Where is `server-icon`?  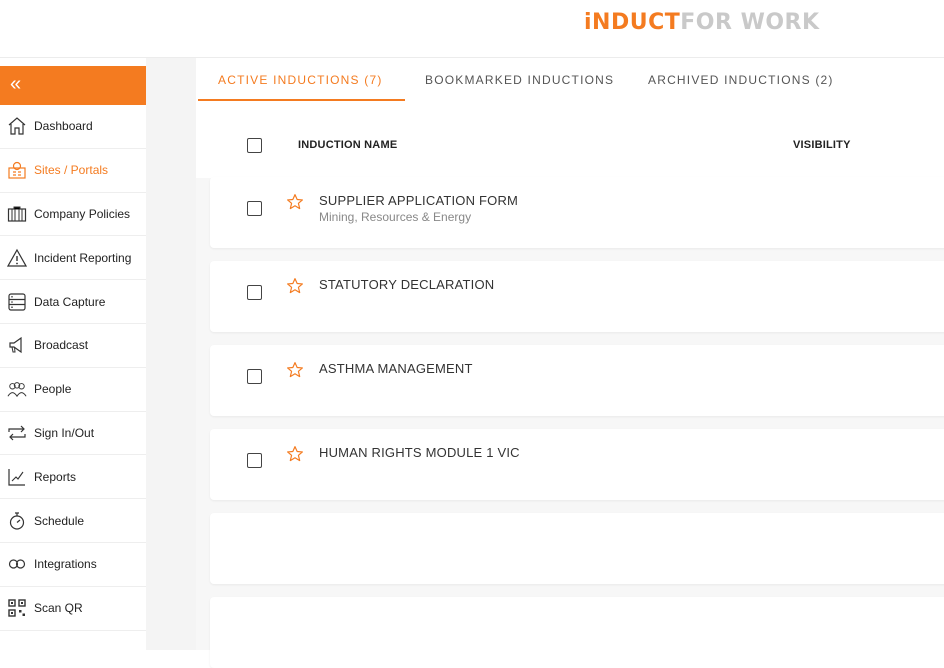
server-icon is located at coordinates (17, 302).